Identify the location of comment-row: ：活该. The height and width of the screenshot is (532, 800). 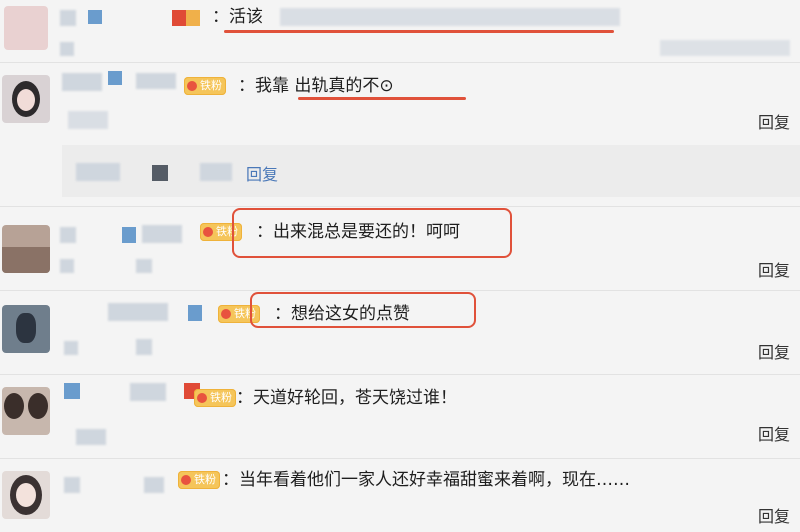
(400, 30).